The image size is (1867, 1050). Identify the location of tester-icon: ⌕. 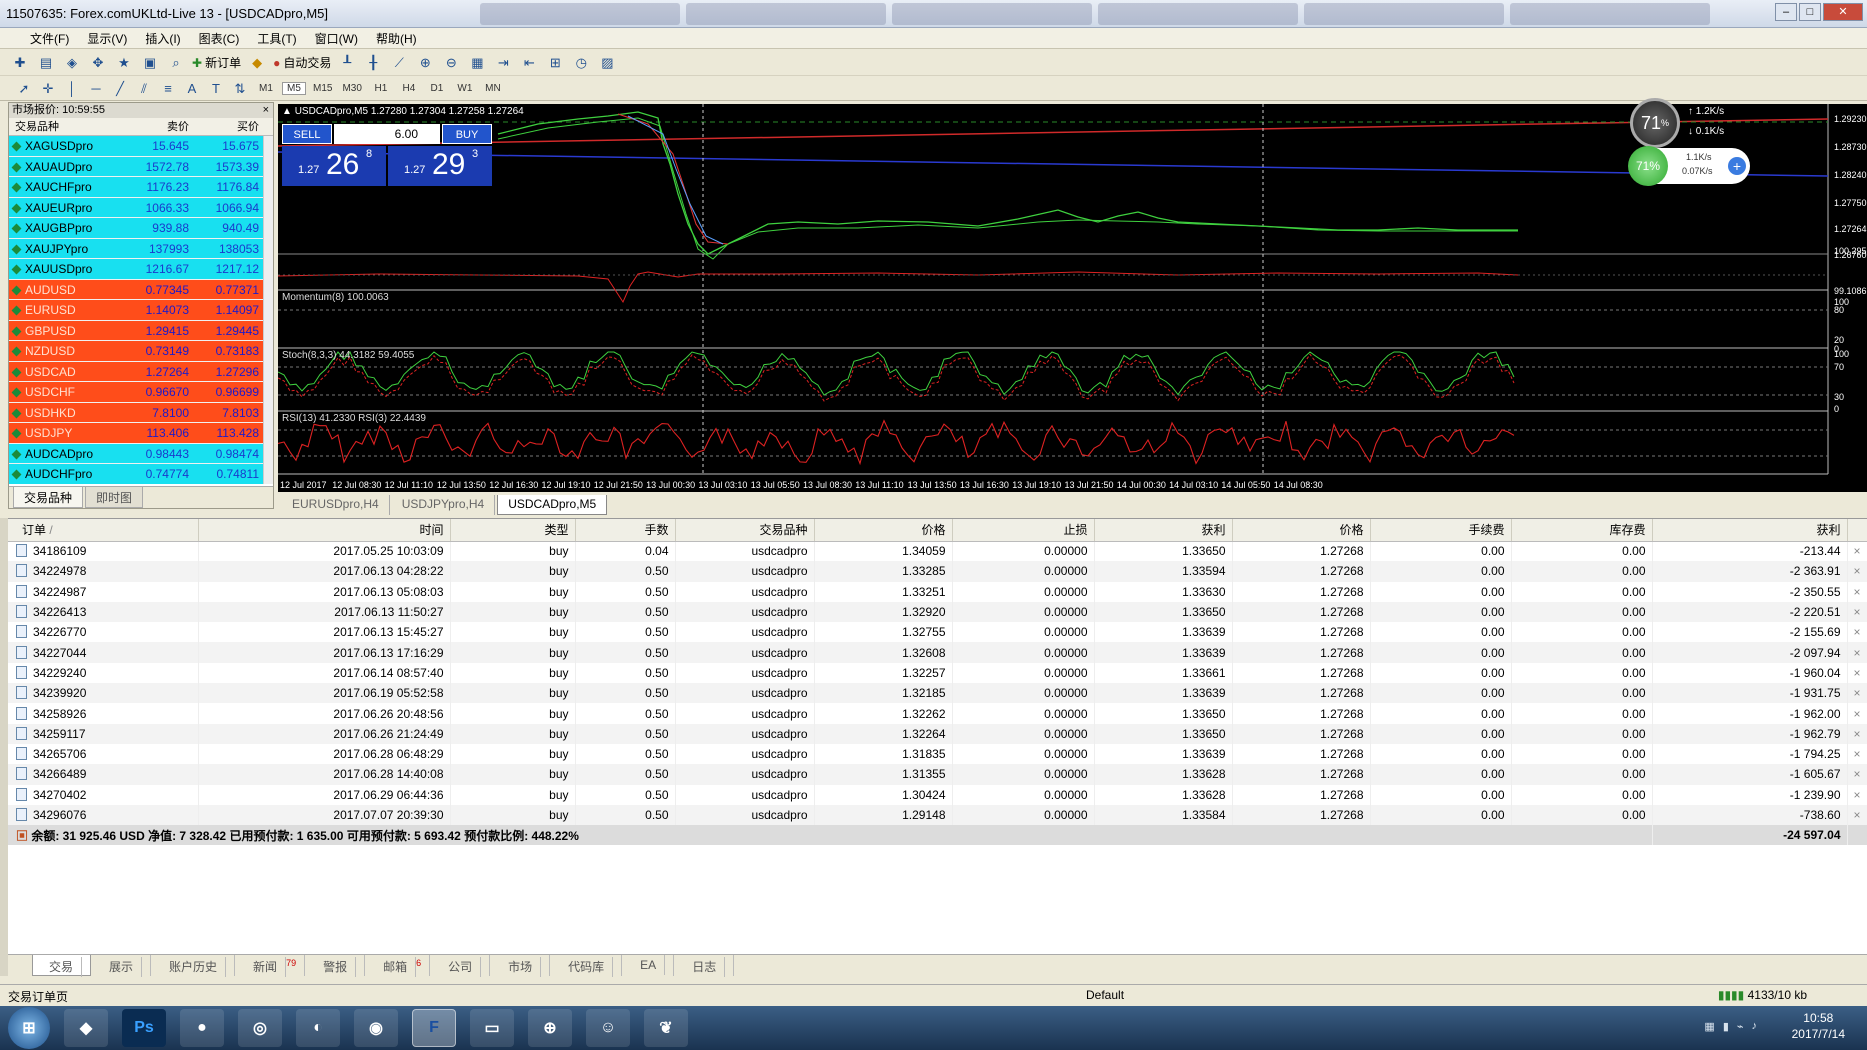
(176, 63).